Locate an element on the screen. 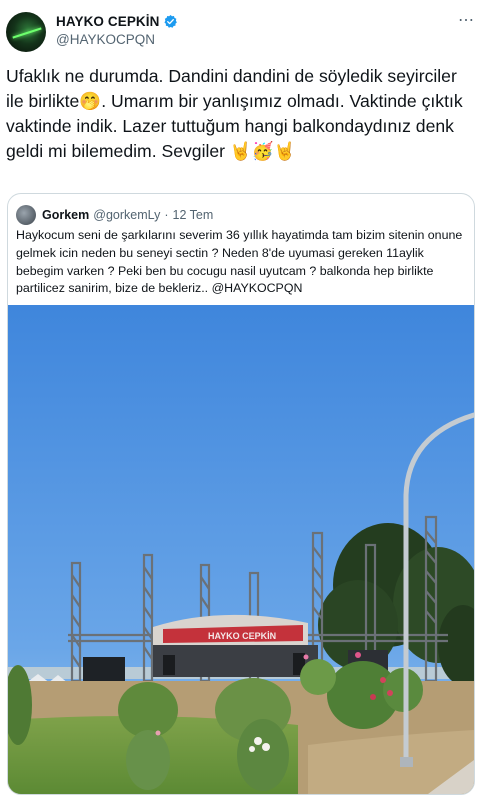 The width and height of the screenshot is (483, 801). author-display-name: HAYKO CEPKİN is located at coordinates (107, 21).